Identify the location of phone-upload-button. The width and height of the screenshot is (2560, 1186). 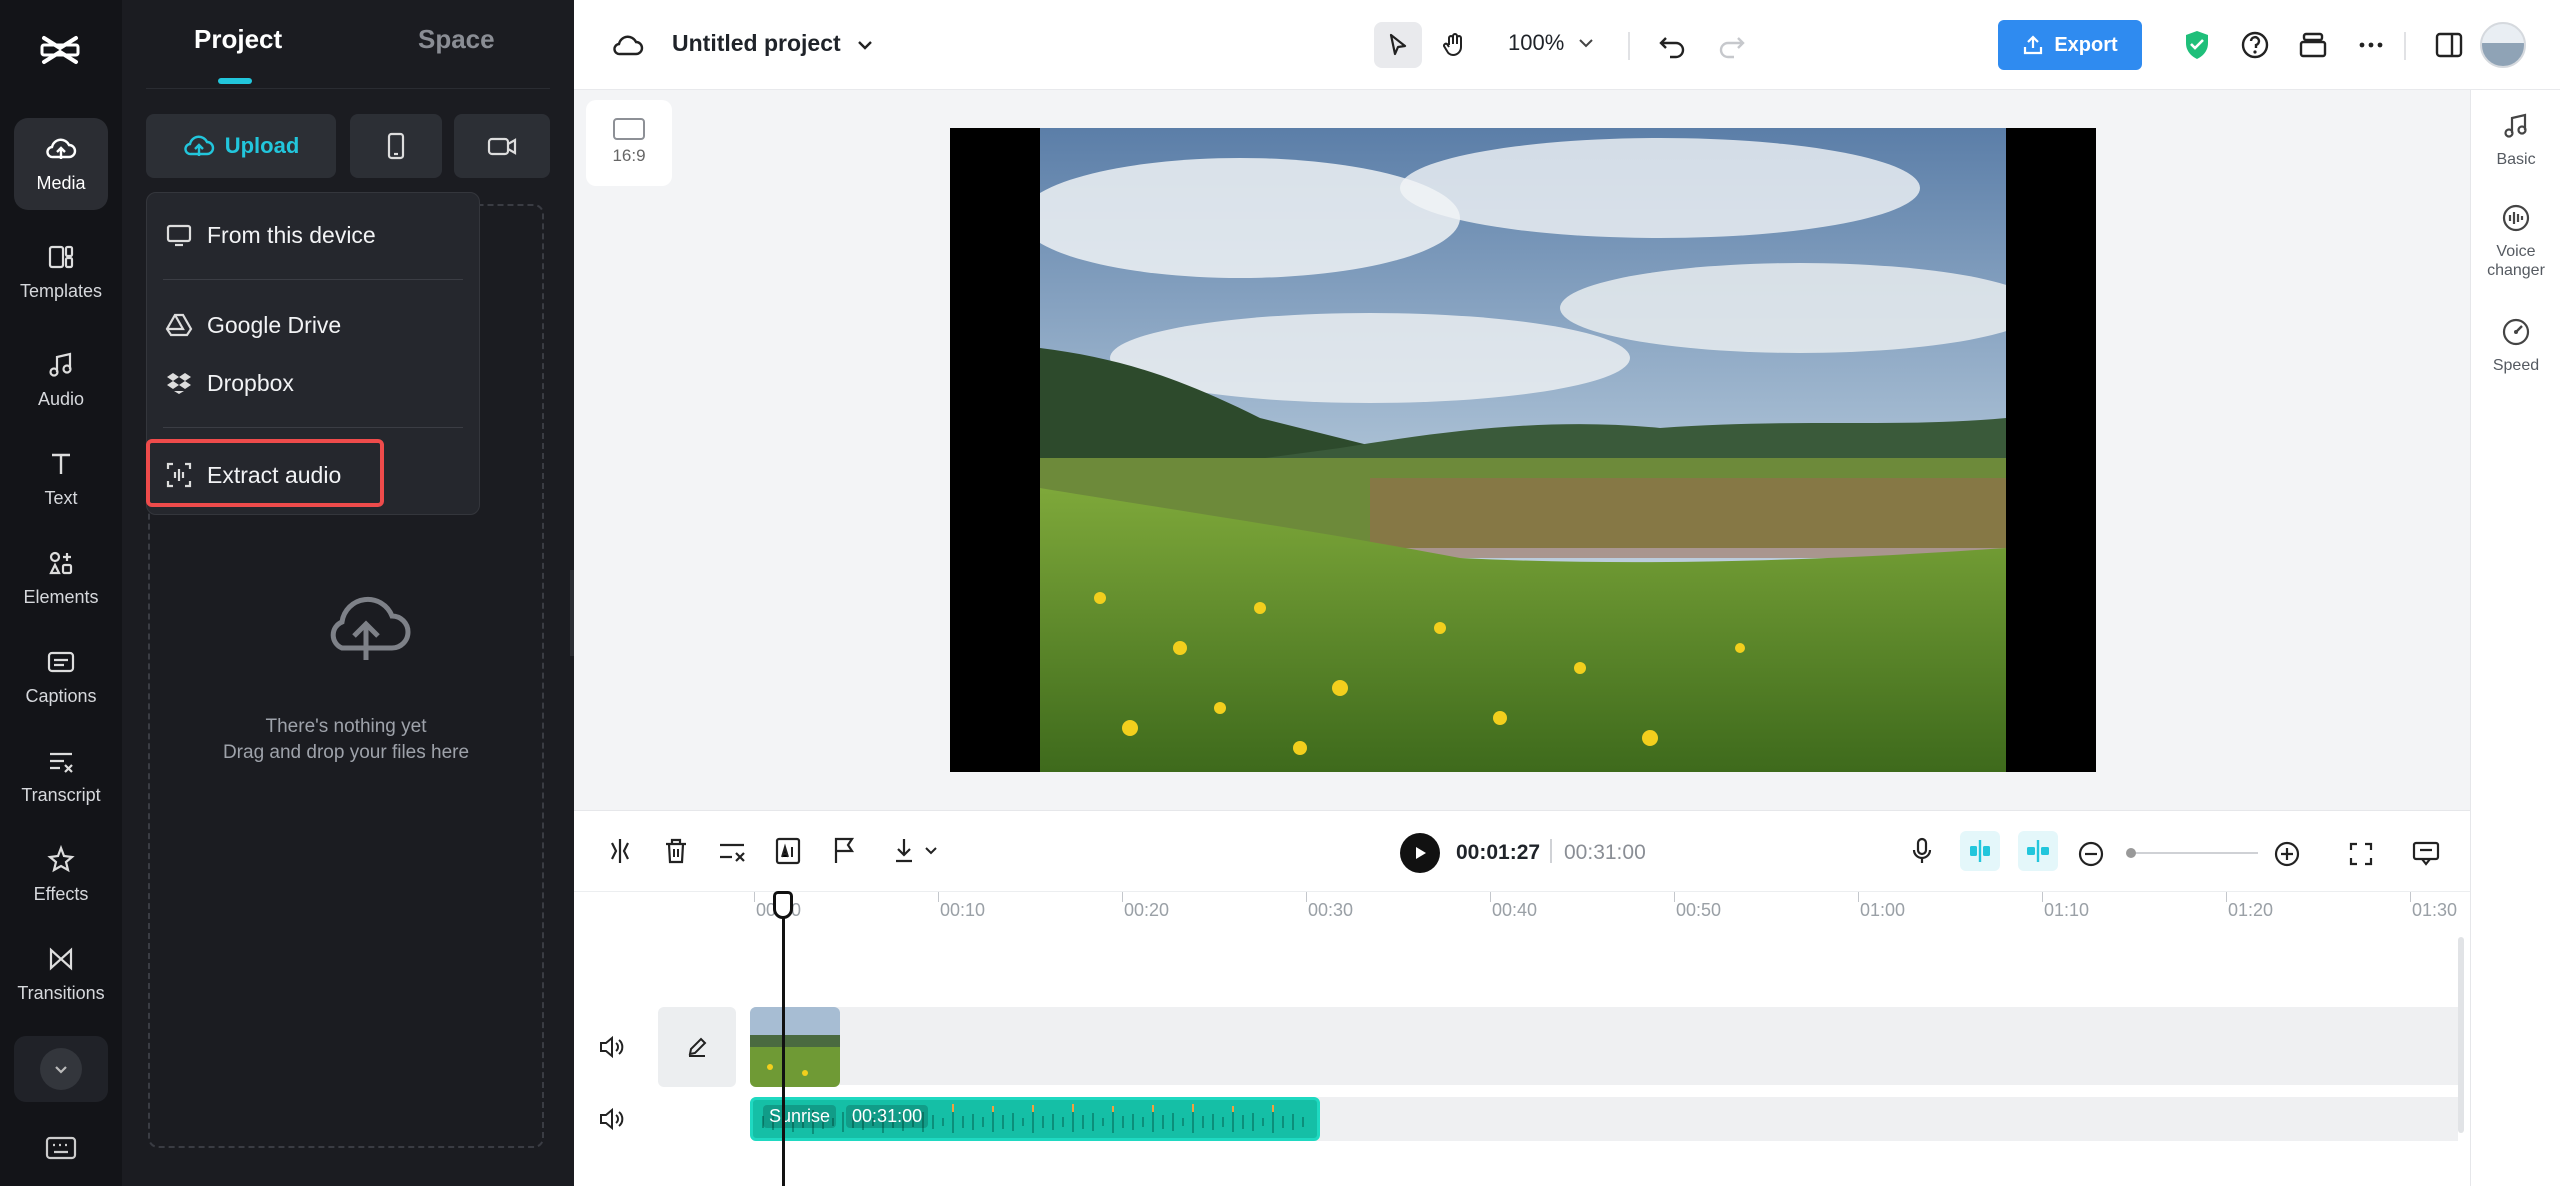
(396, 146).